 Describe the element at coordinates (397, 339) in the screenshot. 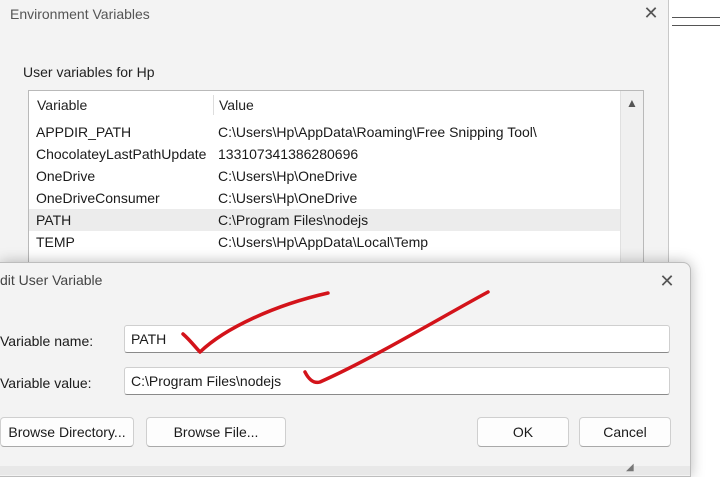

I see `variable-name-input: PATH` at that location.